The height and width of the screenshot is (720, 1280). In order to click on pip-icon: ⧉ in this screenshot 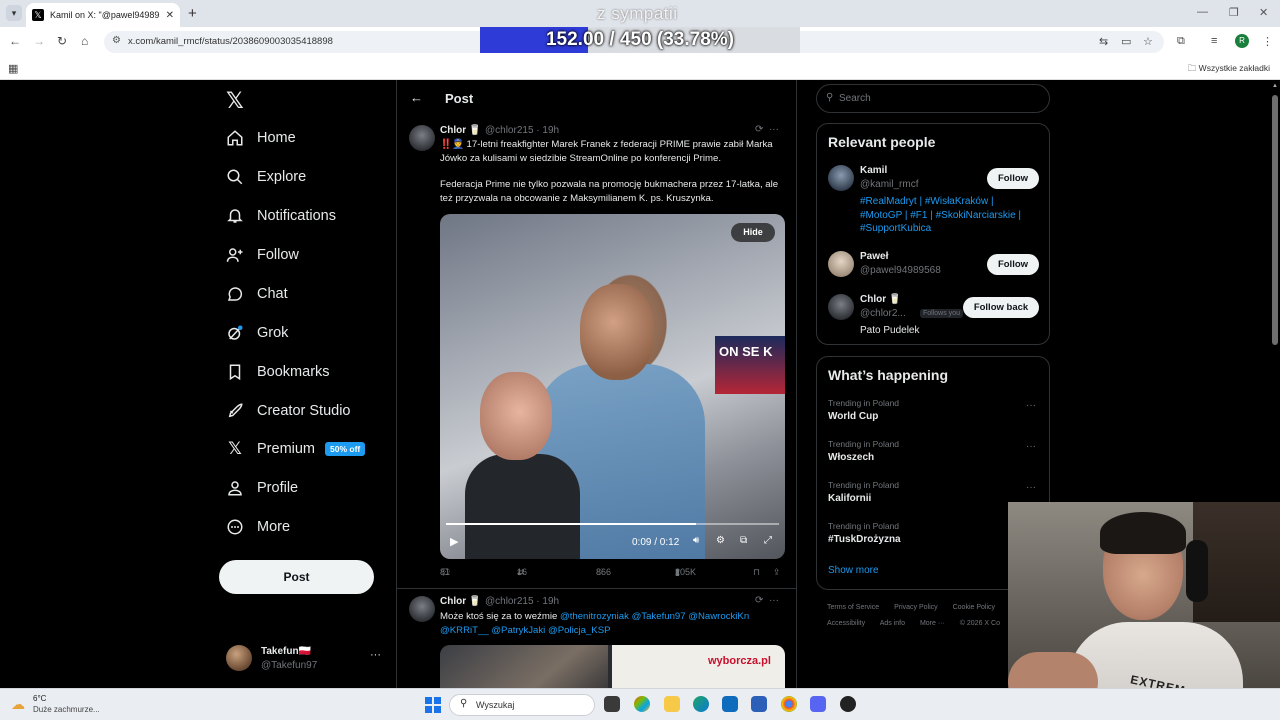, I will do `click(743, 540)`.